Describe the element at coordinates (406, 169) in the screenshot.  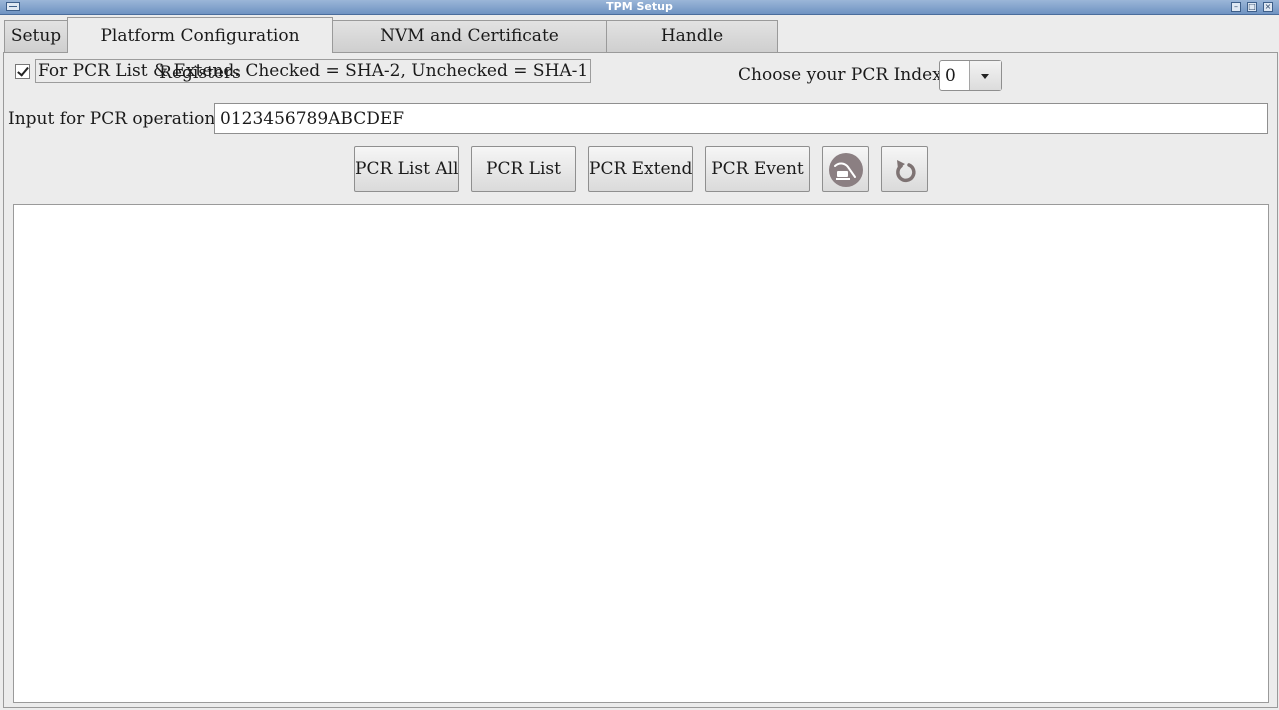
I see `pcr-list-all-button: PCR List All` at that location.